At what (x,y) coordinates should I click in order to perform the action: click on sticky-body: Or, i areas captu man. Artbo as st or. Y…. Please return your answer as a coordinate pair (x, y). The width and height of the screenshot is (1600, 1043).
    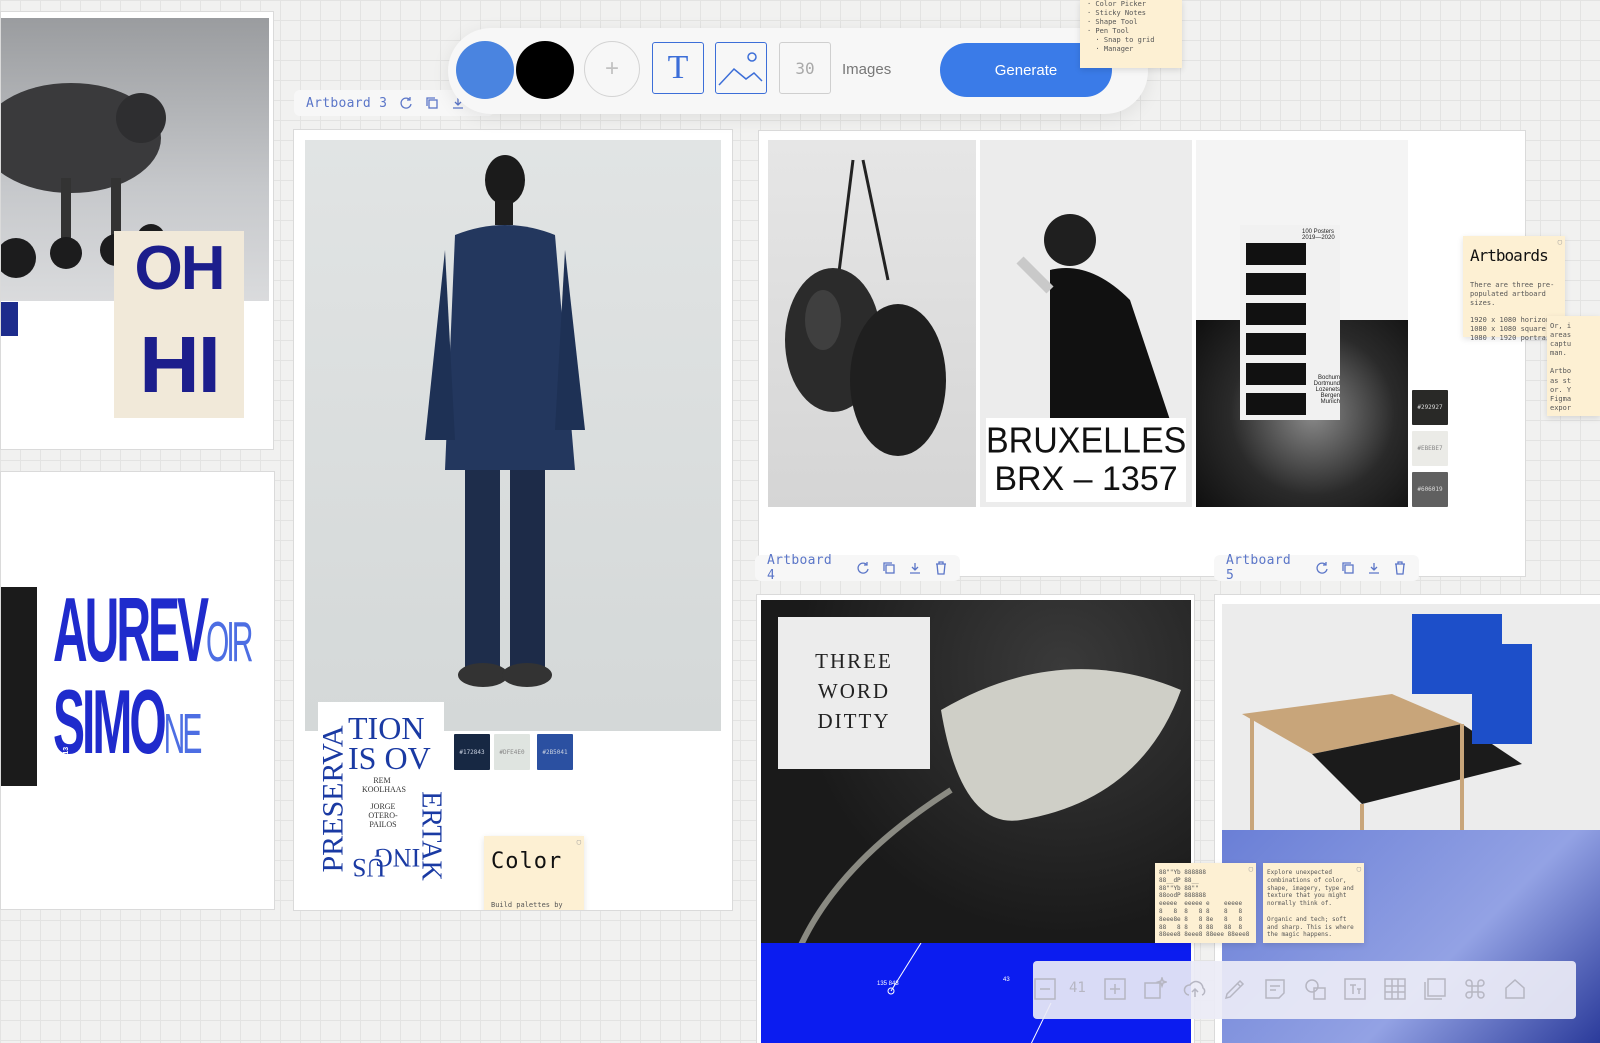
    Looking at the image, I should click on (1561, 367).